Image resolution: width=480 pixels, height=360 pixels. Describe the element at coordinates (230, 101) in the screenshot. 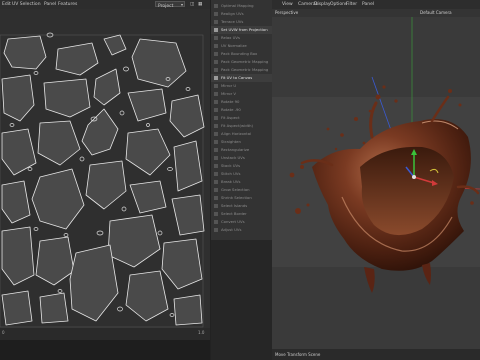

I see `palette-item-label: Rotate 90` at that location.